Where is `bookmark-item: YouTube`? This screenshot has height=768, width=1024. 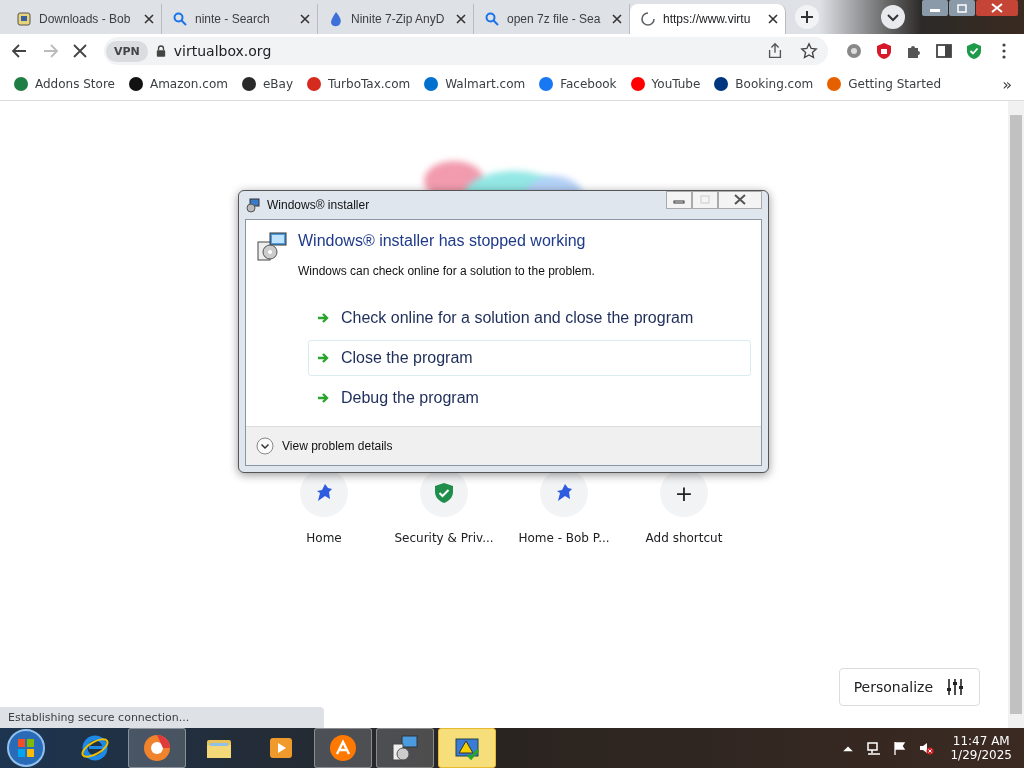
bookmark-item: YouTube is located at coordinates (665, 84).